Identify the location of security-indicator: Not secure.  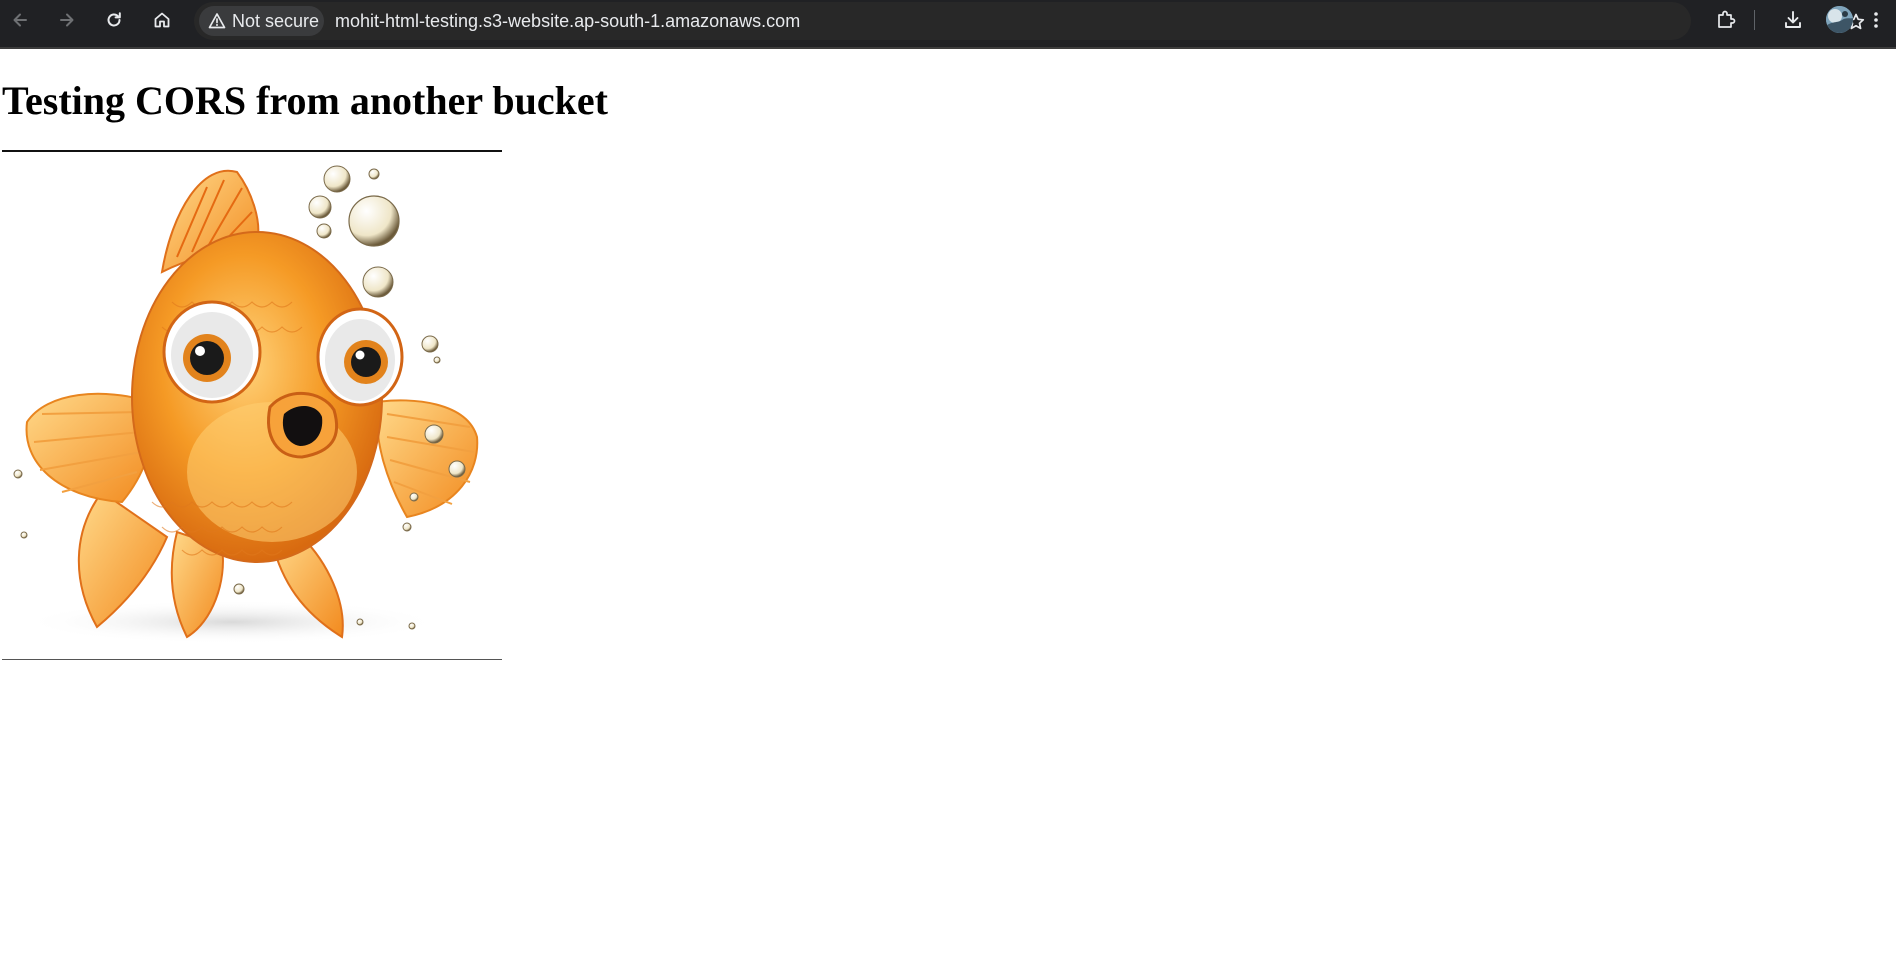
(261, 21).